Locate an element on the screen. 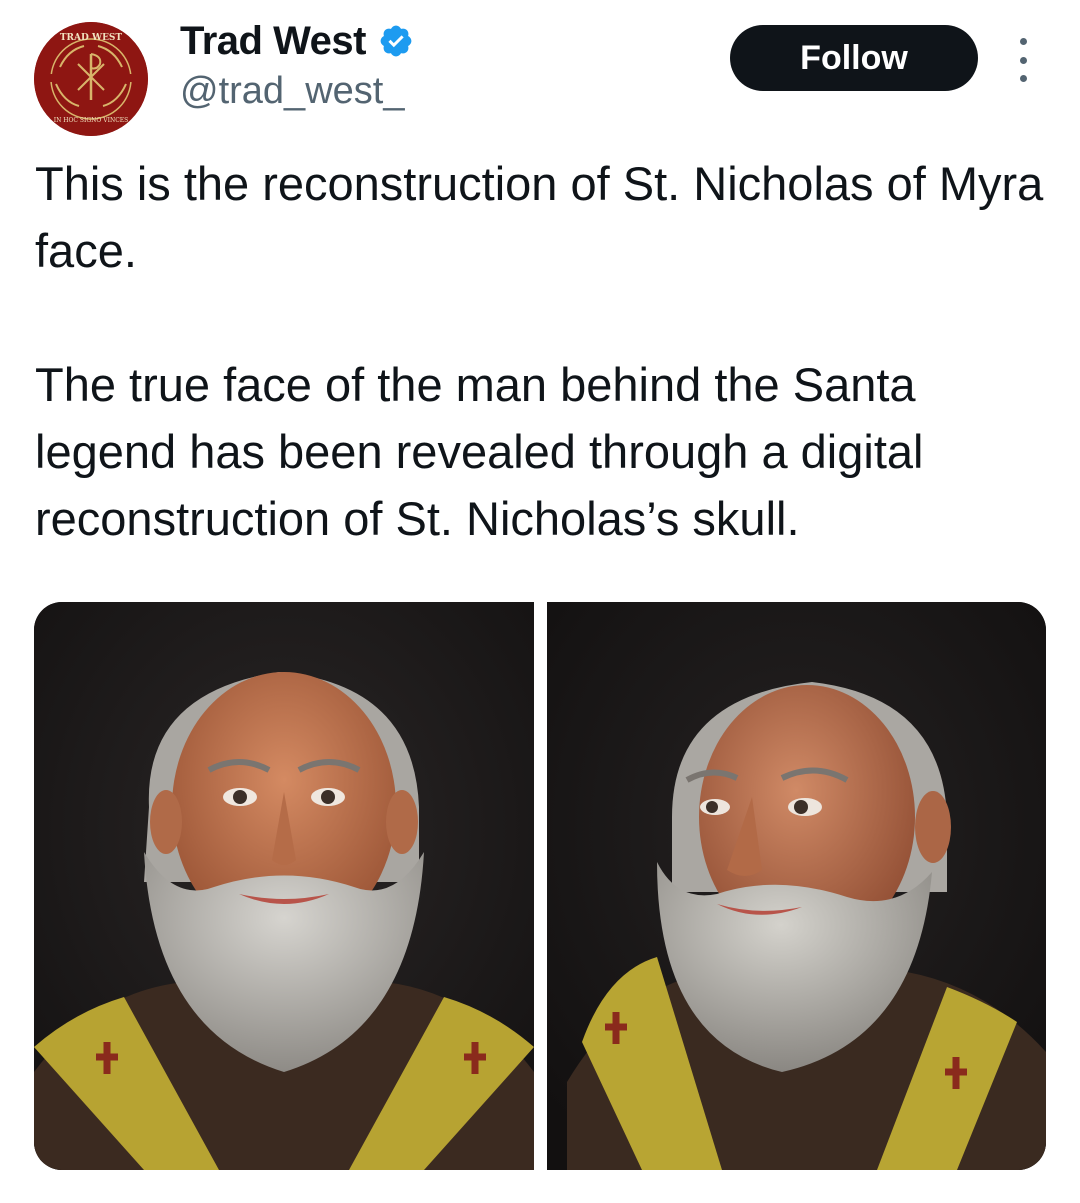 This screenshot has width=1080, height=1203. avatar-text-bottom: IN HOC SIGNO VINCES is located at coordinates (91, 120).